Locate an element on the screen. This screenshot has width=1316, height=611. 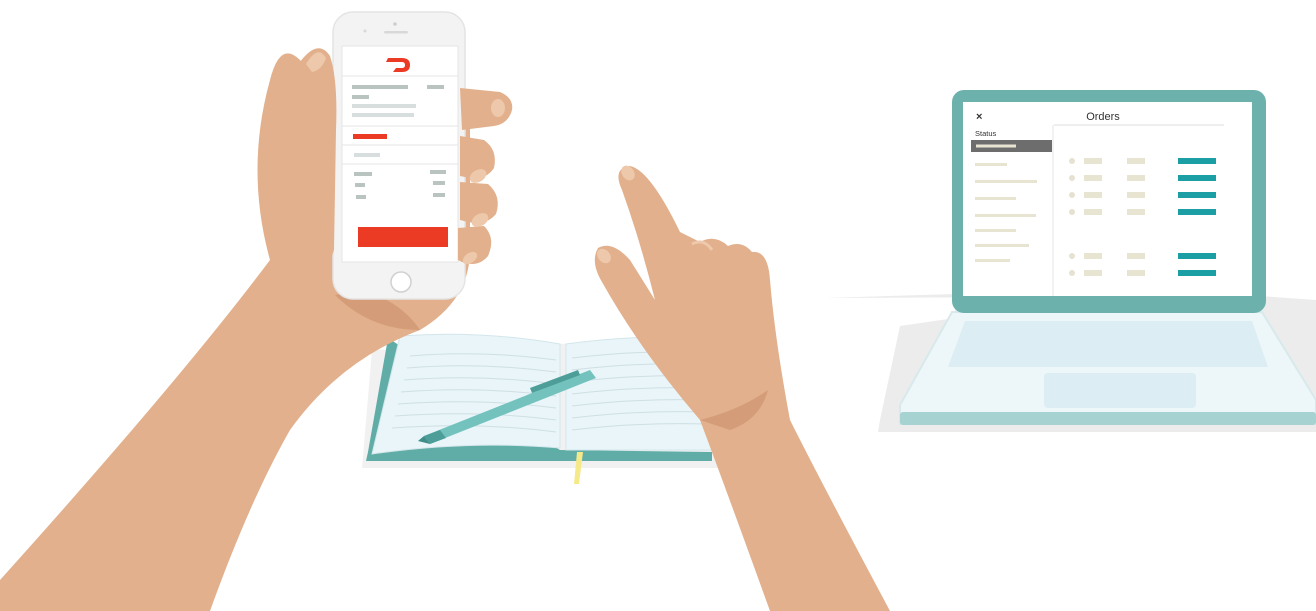
laptop-base-edge is located at coordinates (1108, 418).